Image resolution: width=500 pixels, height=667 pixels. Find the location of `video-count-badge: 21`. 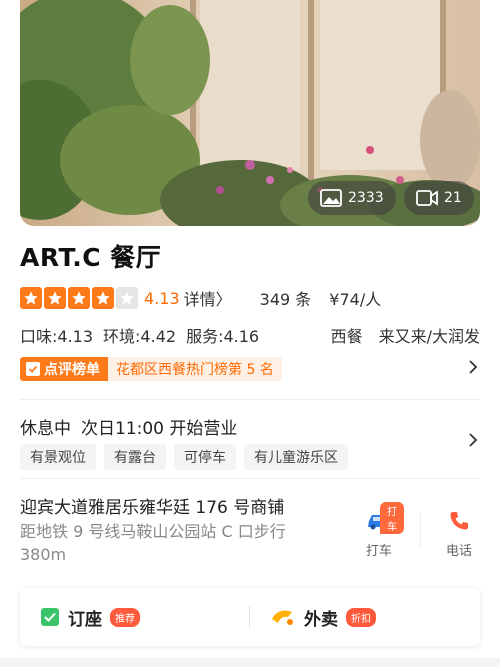

video-count-badge: 21 is located at coordinates (439, 198).